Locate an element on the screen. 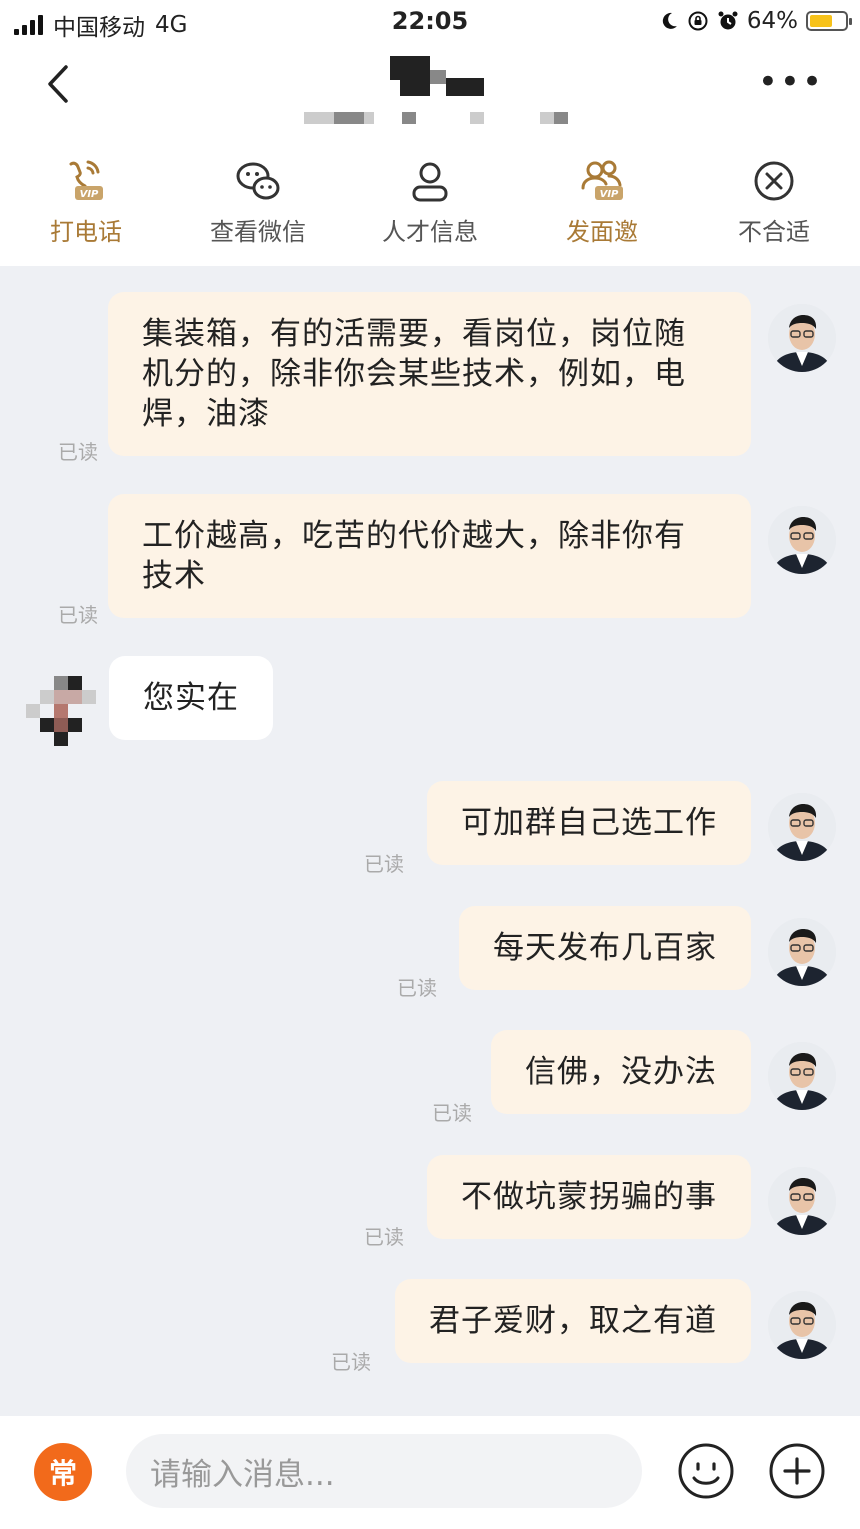 The image size is (860, 1529). talent-info-label: 人才信息 is located at coordinates (430, 232).